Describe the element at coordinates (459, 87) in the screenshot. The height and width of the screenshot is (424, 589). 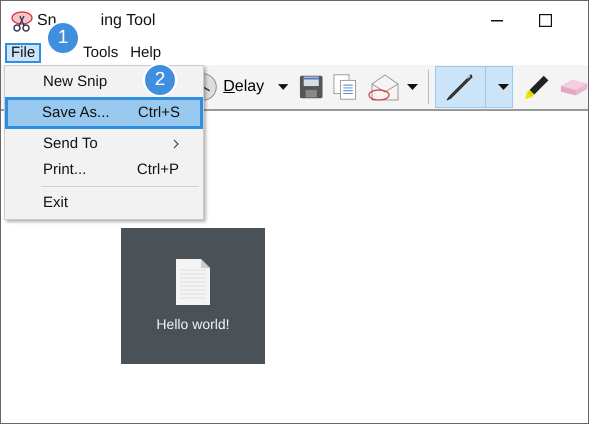
I see `pen-icon` at that location.